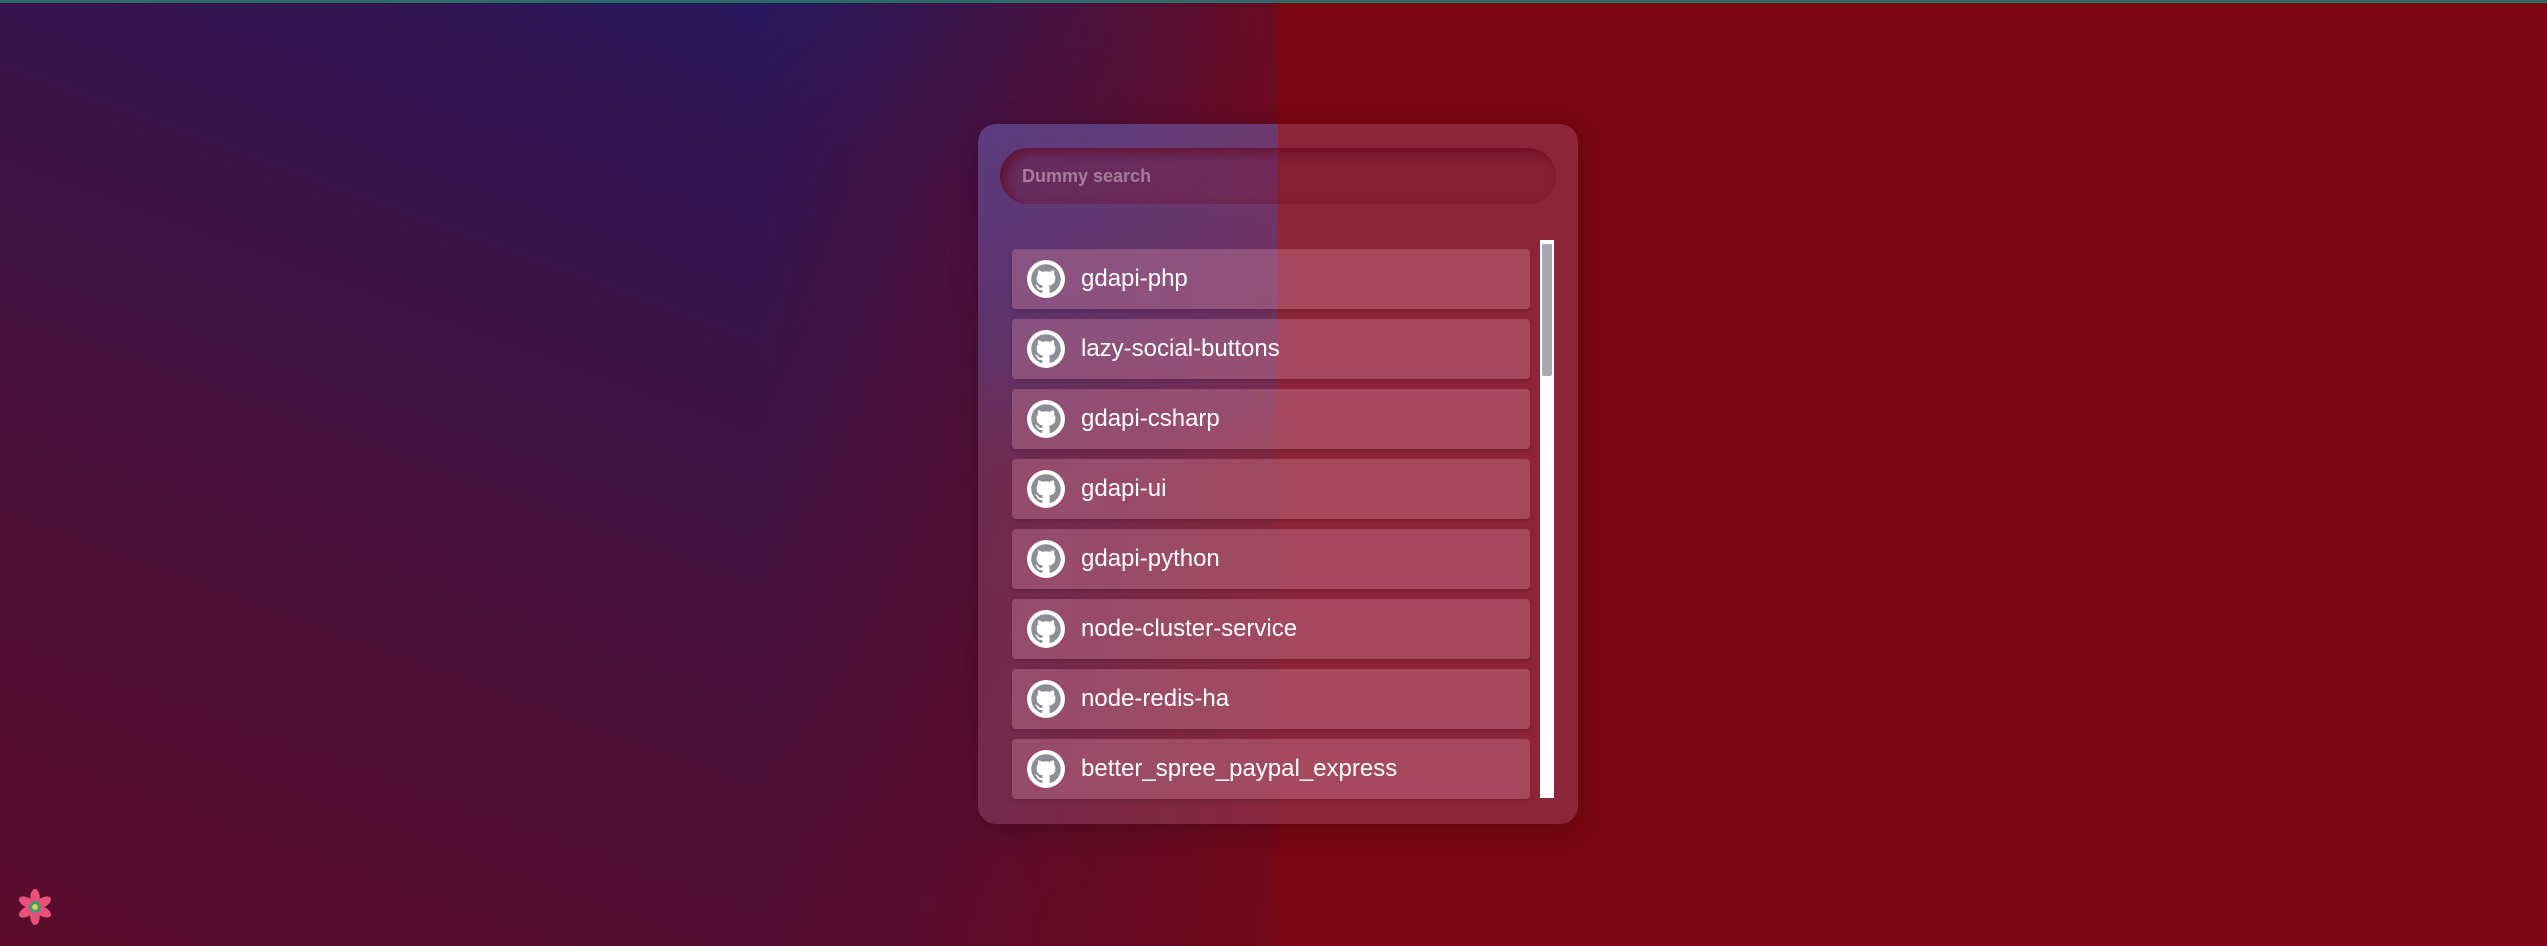 This screenshot has height=946, width=2547. I want to click on scrollbar-thumb, so click(1547, 310).